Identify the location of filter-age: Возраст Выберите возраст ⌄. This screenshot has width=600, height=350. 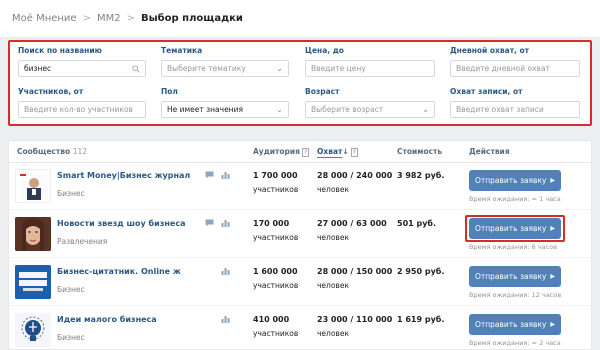
(370, 102).